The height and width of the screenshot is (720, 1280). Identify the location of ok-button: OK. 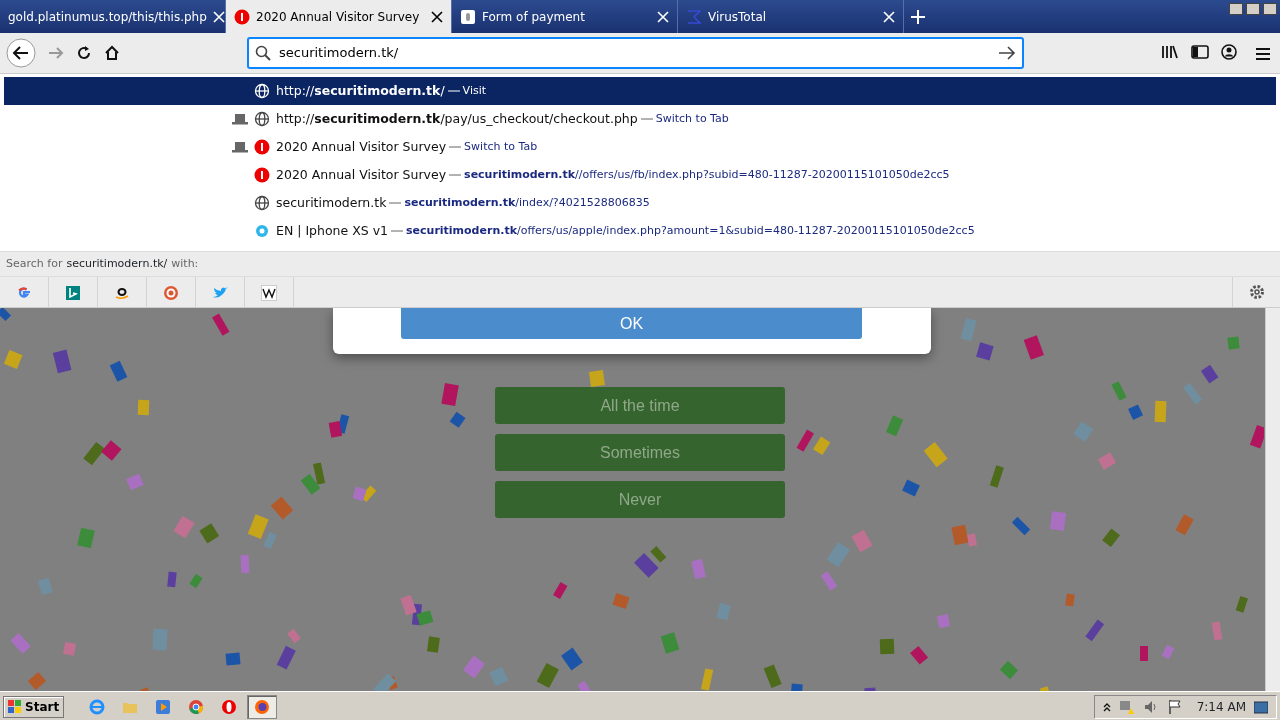
(631, 323).